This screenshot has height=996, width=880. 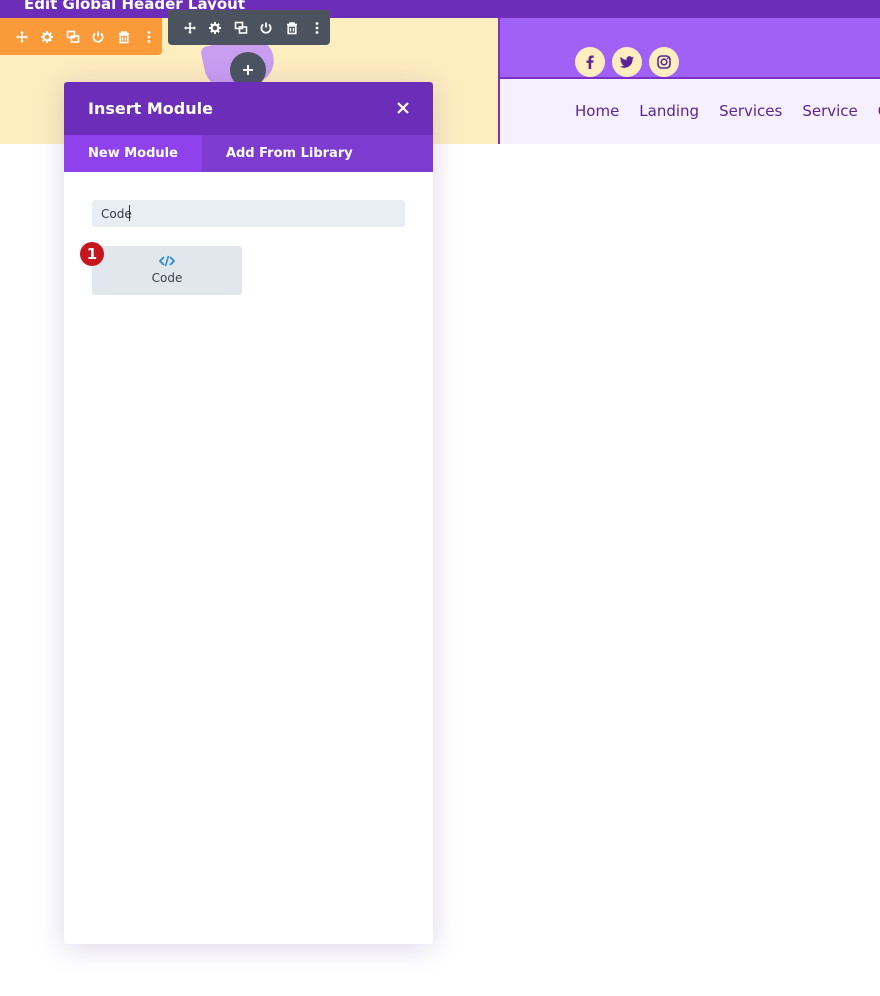 I want to click on close-button, so click(x=403, y=108).